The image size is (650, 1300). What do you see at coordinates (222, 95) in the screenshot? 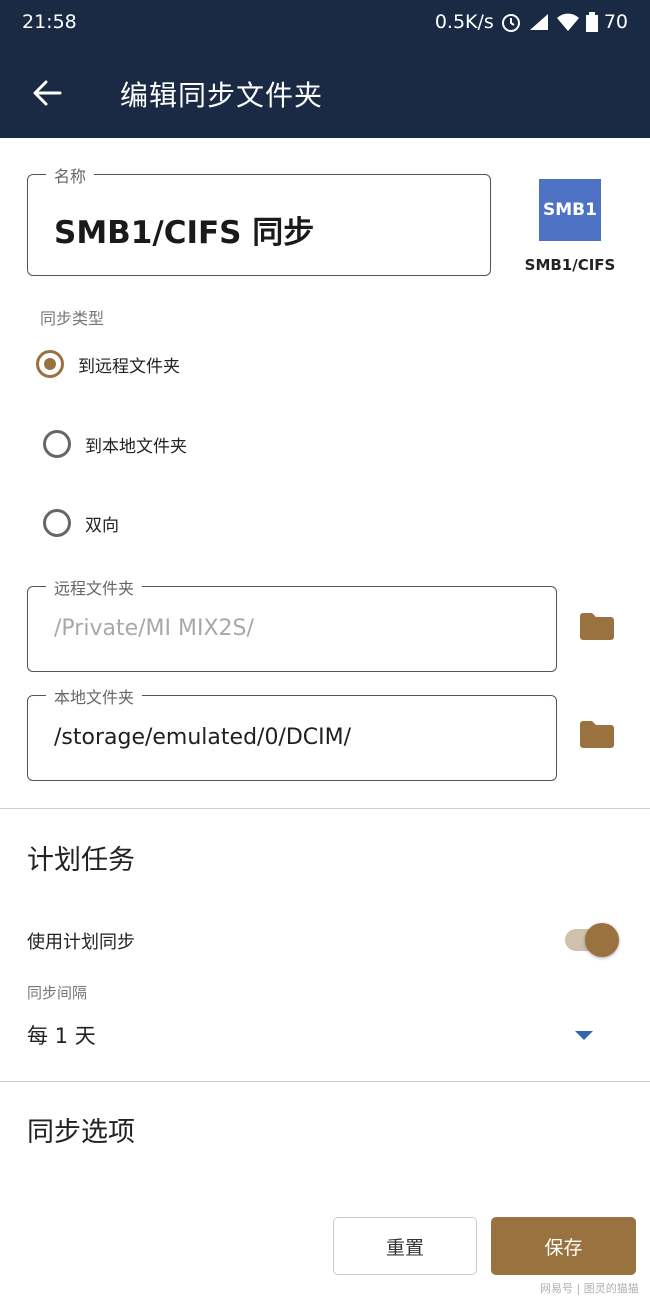
I see `page-title: 编辑同步文件夹` at bounding box center [222, 95].